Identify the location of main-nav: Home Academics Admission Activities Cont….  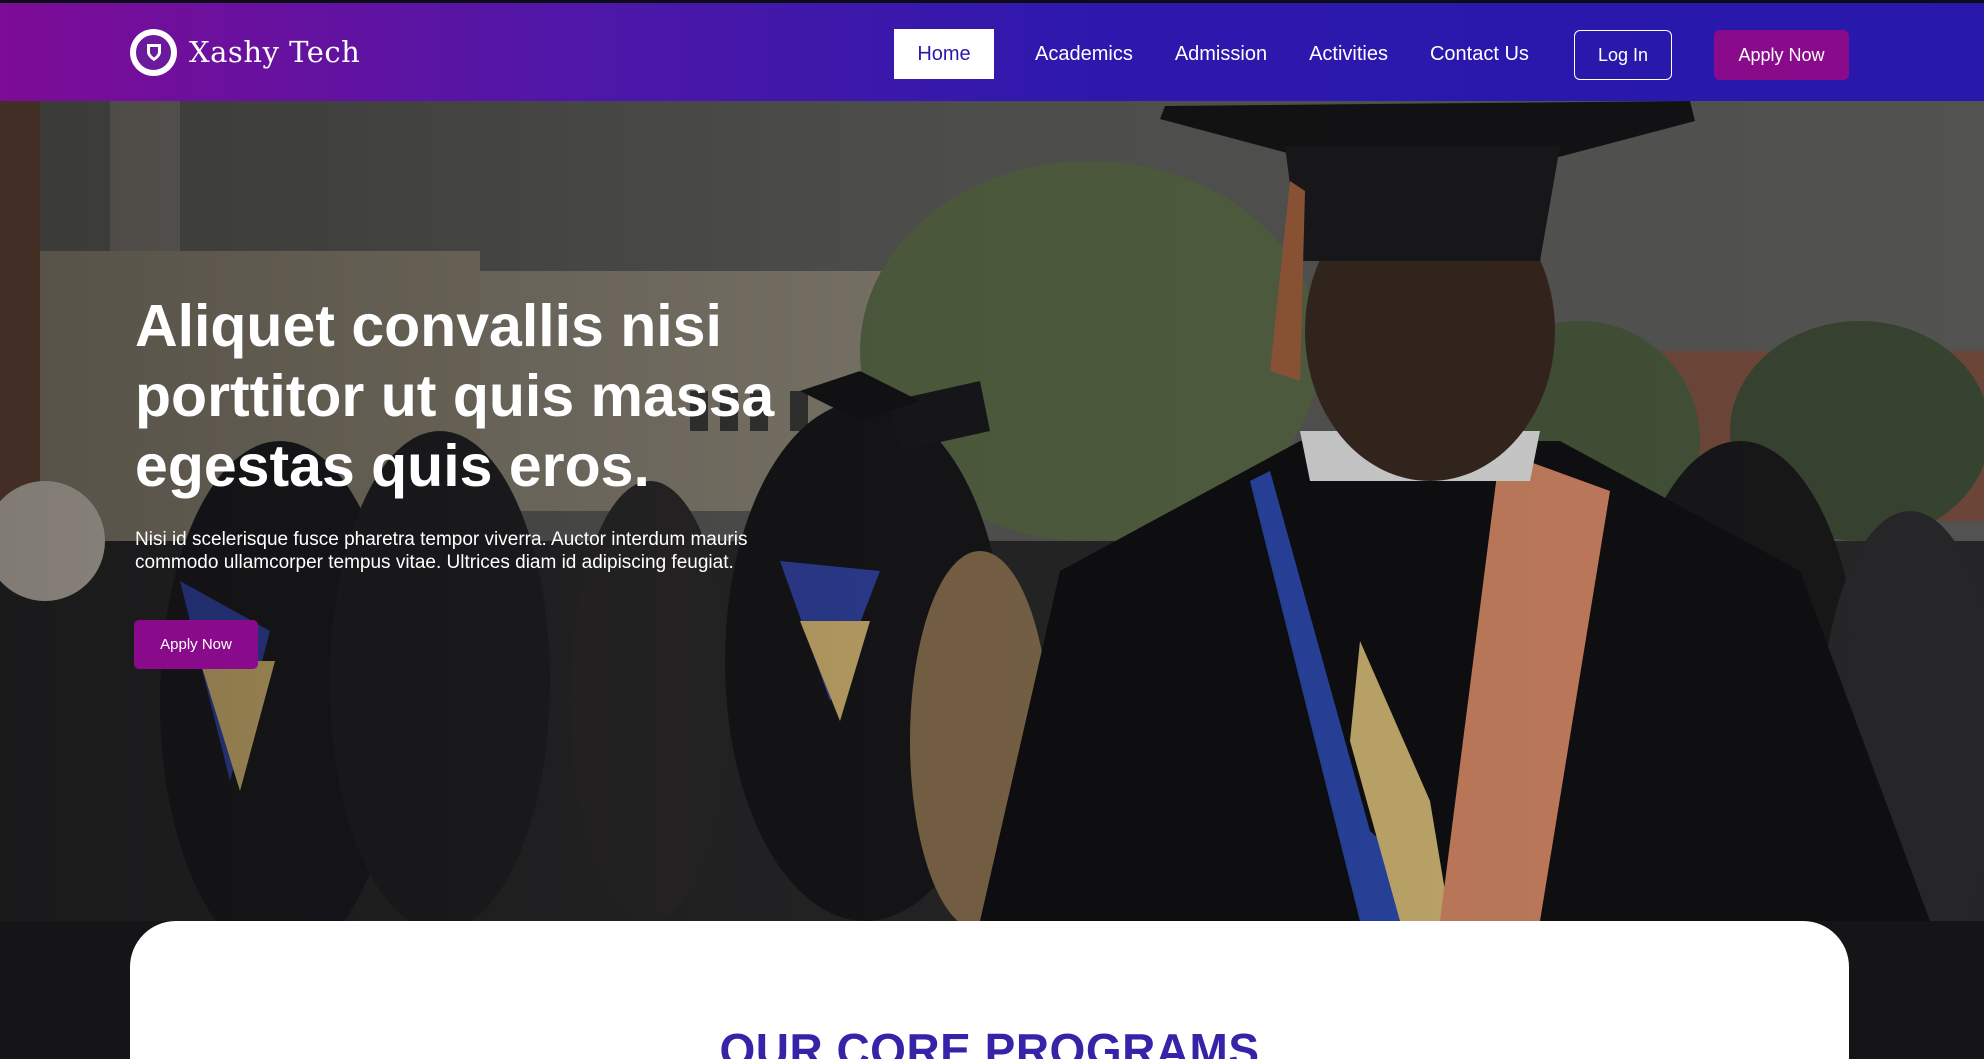
(1211, 54).